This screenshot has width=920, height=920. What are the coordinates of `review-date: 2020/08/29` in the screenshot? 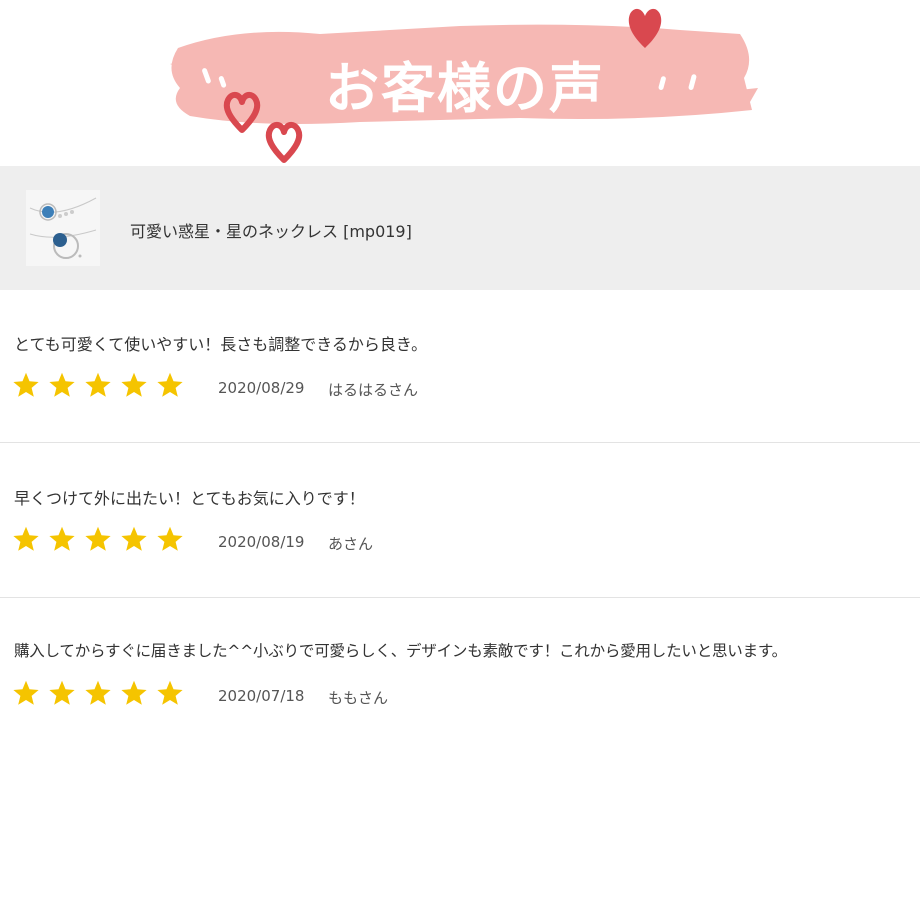 It's located at (261, 388).